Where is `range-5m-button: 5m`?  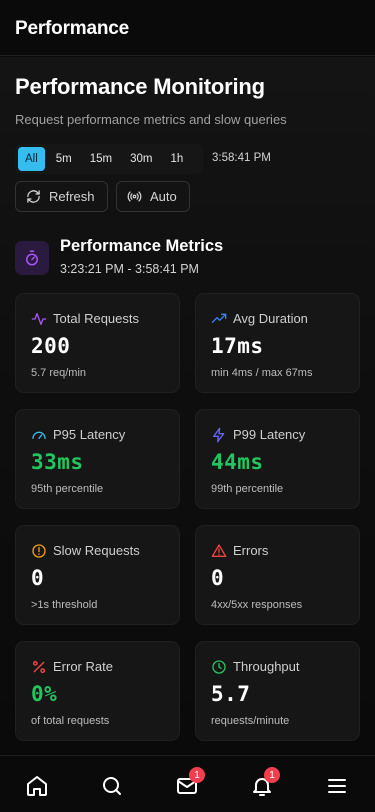 range-5m-button: 5m is located at coordinates (64, 159).